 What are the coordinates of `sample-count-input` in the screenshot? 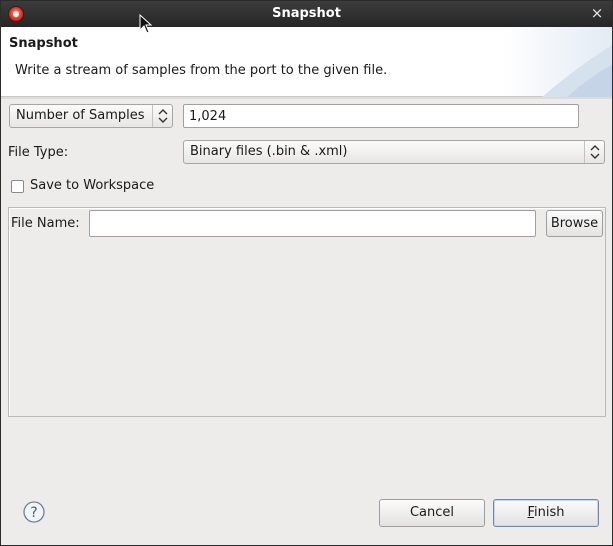 It's located at (381, 116).